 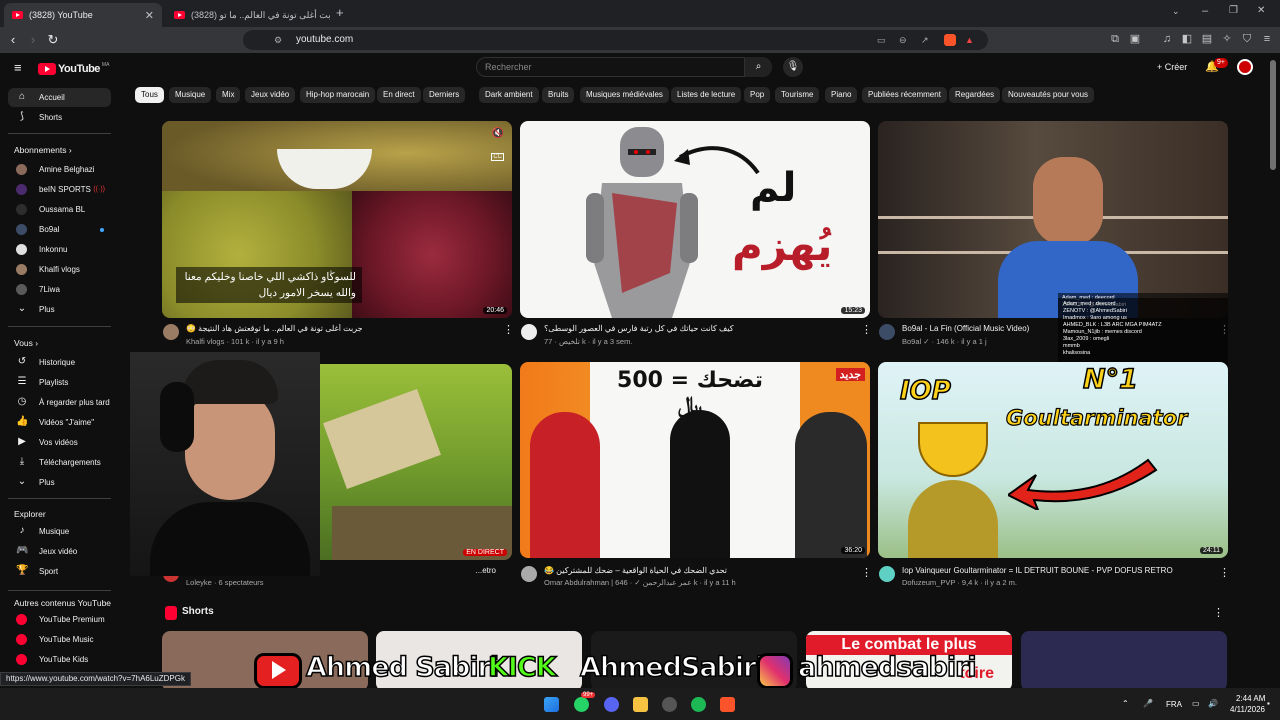 What do you see at coordinates (669, 704) in the screenshot?
I see `obs-icon` at bounding box center [669, 704].